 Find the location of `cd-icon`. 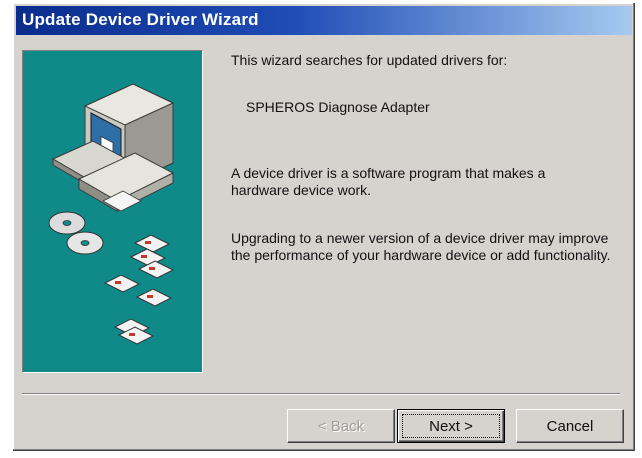

cd-icon is located at coordinates (76, 233).